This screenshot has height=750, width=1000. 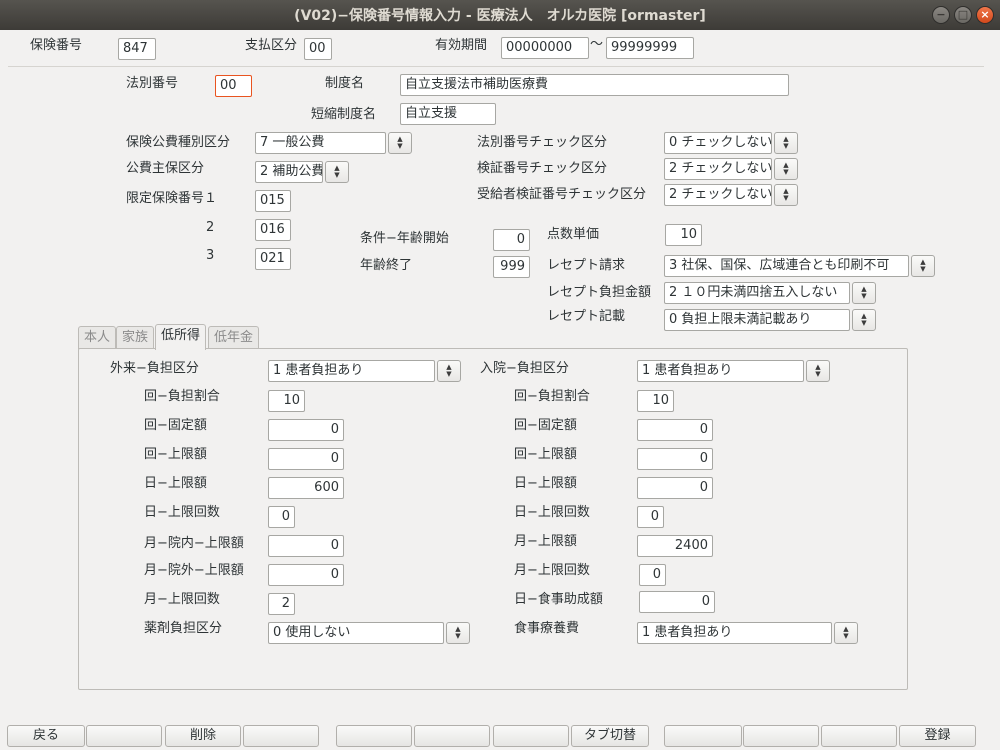 I want to click on close-icon: ×, so click(x=985, y=15).